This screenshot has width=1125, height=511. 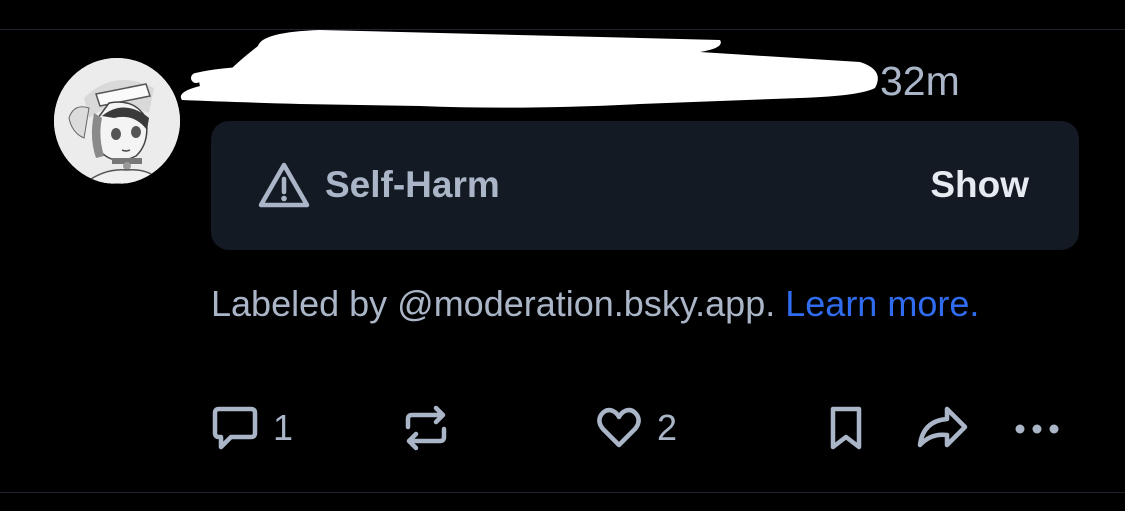 I want to click on like-button: 2, so click(x=636, y=428).